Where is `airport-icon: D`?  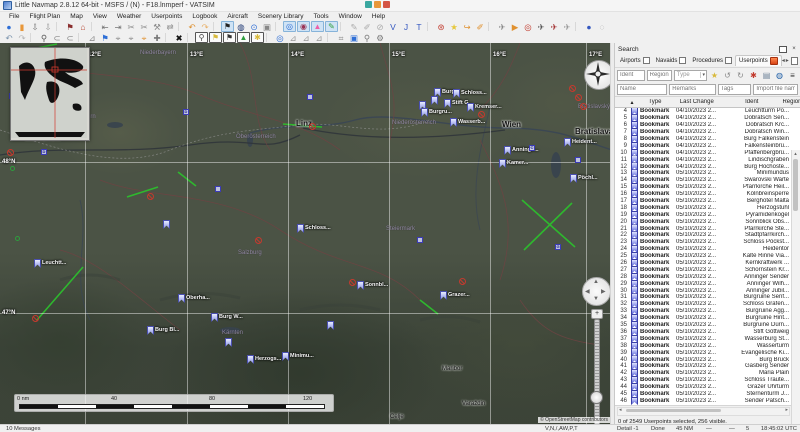
airport-icon: D is located at coordinates (44, 152).